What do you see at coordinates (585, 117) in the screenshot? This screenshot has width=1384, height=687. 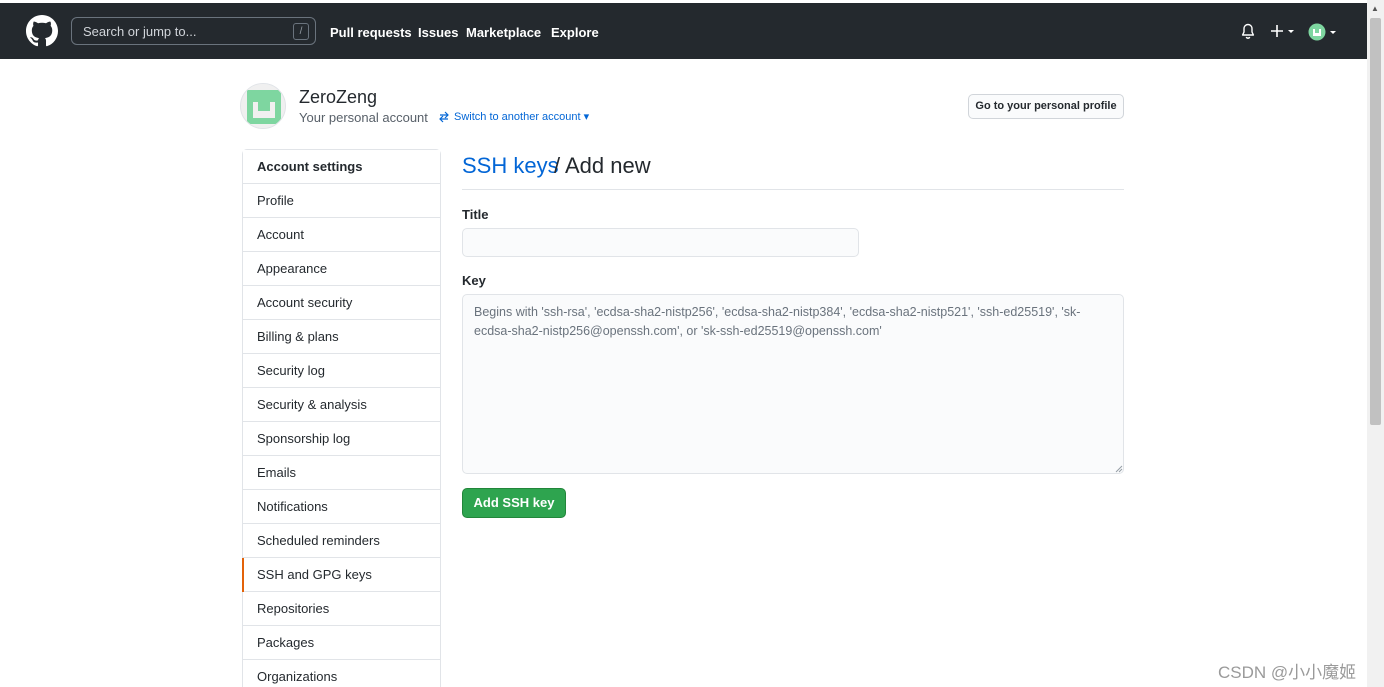 I see `caret-down-icon: ▾` at bounding box center [585, 117].